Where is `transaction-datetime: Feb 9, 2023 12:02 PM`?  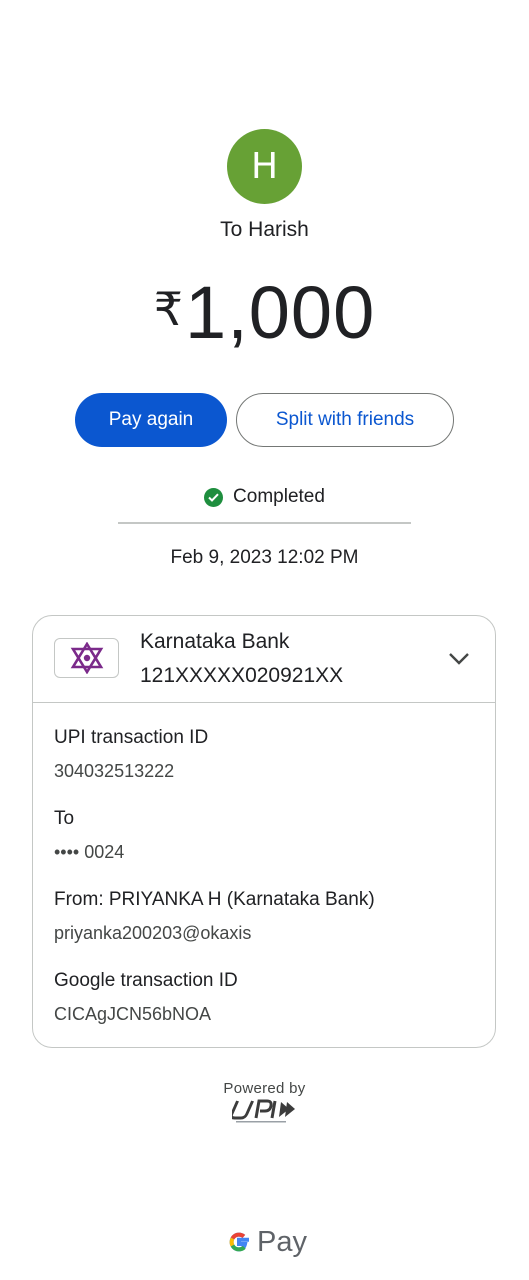
transaction-datetime: Feb 9, 2023 12:02 PM is located at coordinates (264, 557).